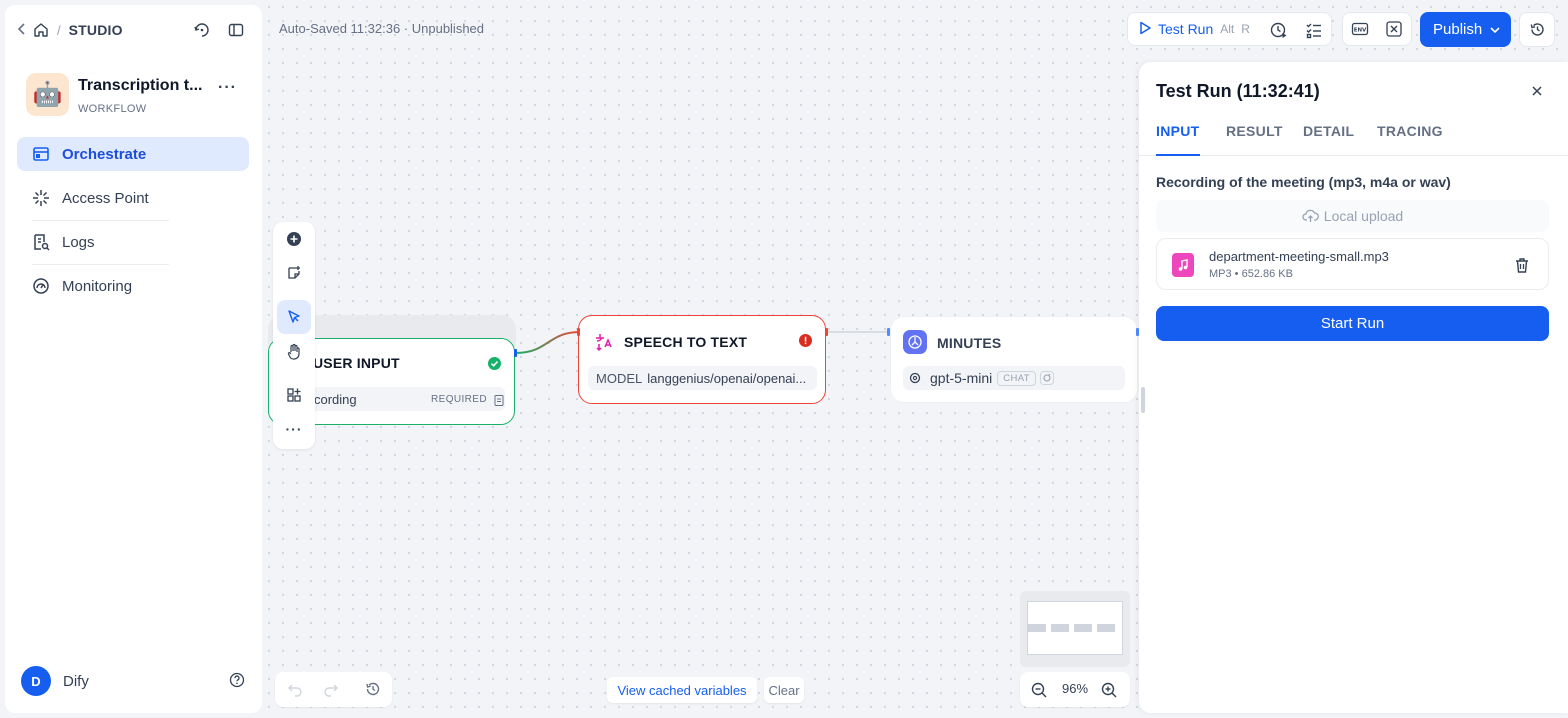 This screenshot has width=1568, height=718. I want to click on note-icon, so click(294, 272).